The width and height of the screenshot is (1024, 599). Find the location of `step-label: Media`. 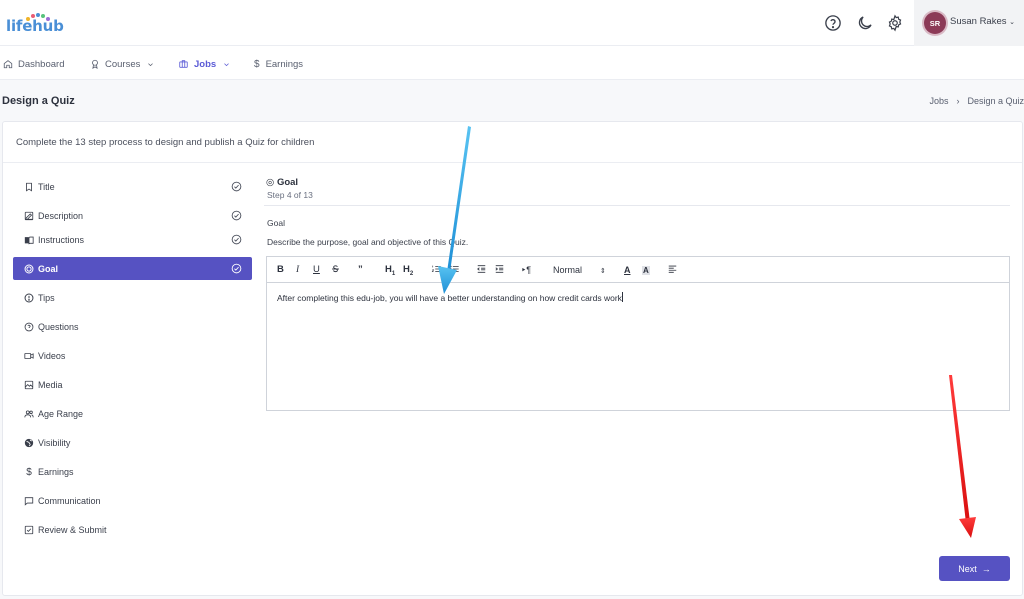

step-label: Media is located at coordinates (50, 384).